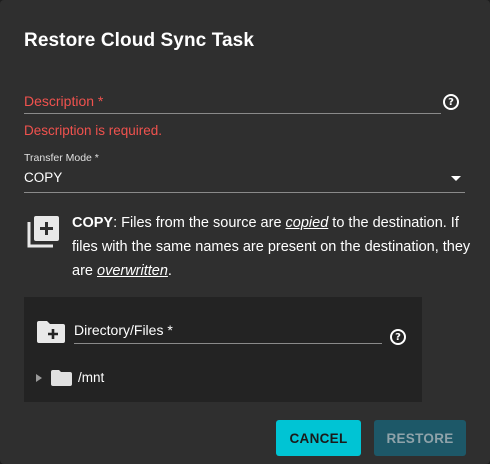 The width and height of the screenshot is (490, 464). Describe the element at coordinates (61, 378) in the screenshot. I see `folder-icon` at that location.